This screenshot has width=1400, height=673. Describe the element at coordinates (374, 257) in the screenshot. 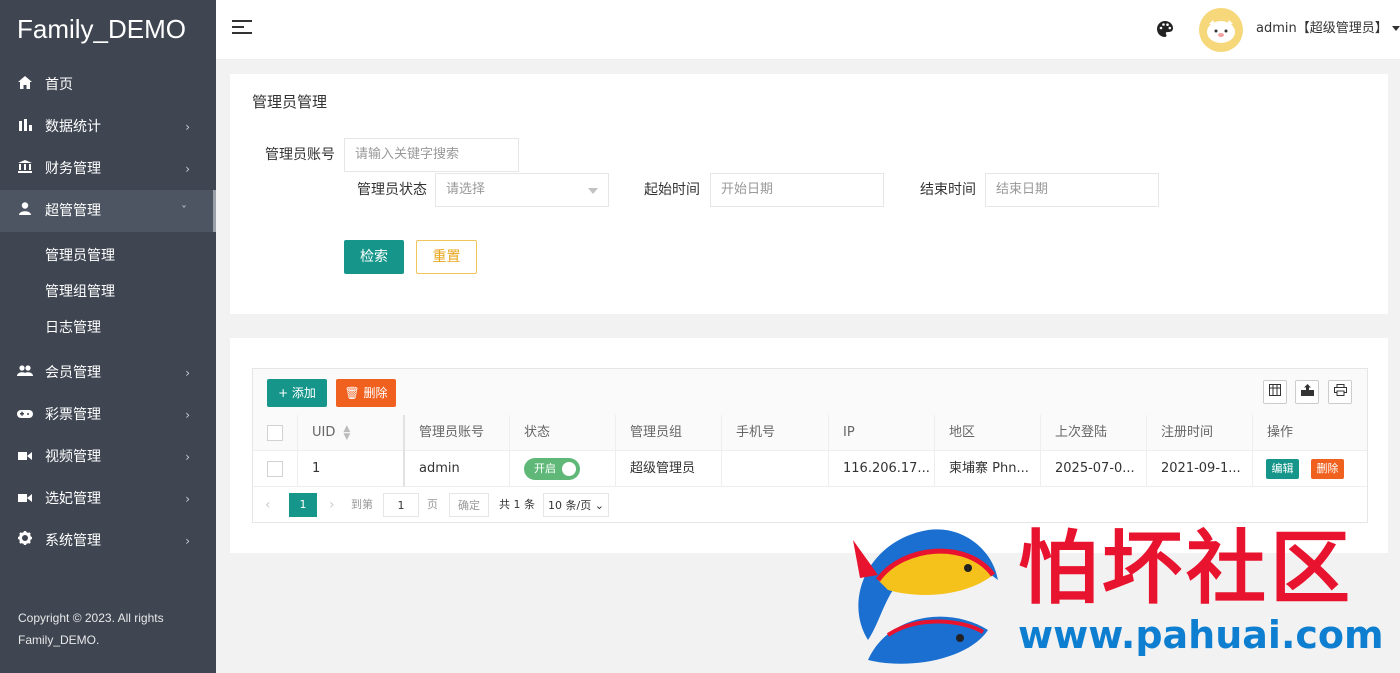

I see `search-button: 检索` at that location.